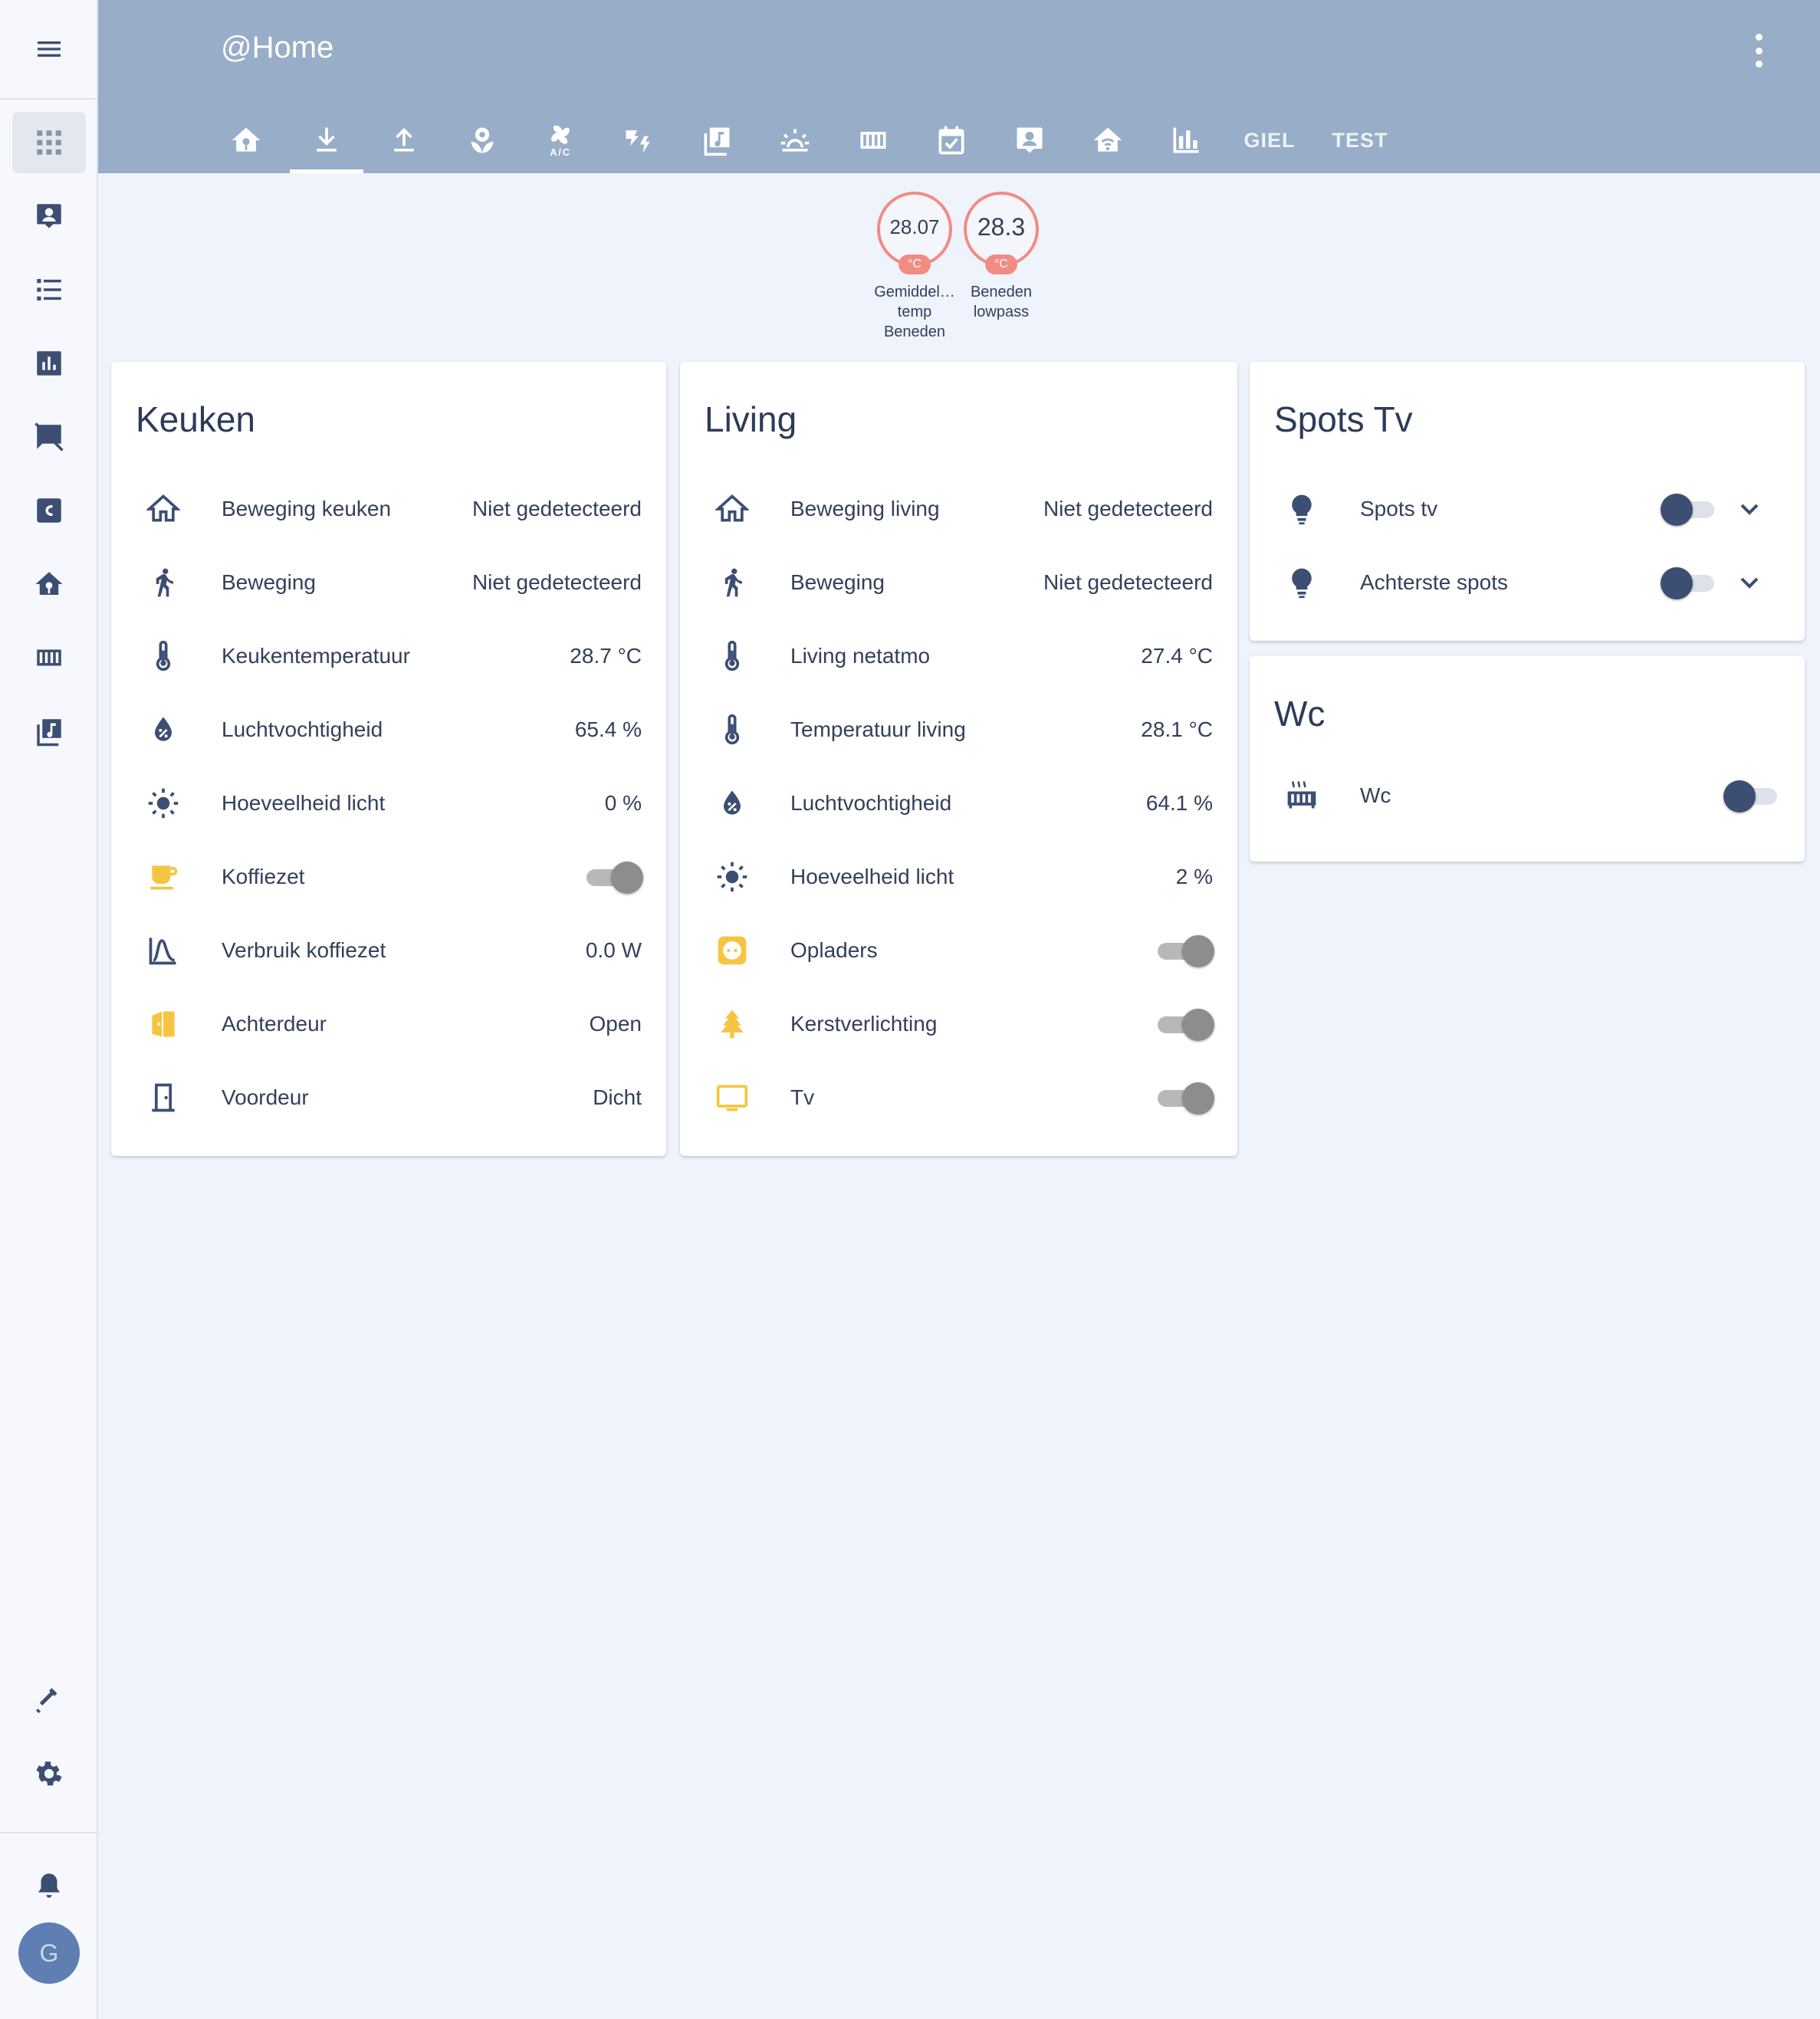 This screenshot has width=1820, height=2019. What do you see at coordinates (606, 656) in the screenshot?
I see `entity-state: 28.7 °C` at bounding box center [606, 656].